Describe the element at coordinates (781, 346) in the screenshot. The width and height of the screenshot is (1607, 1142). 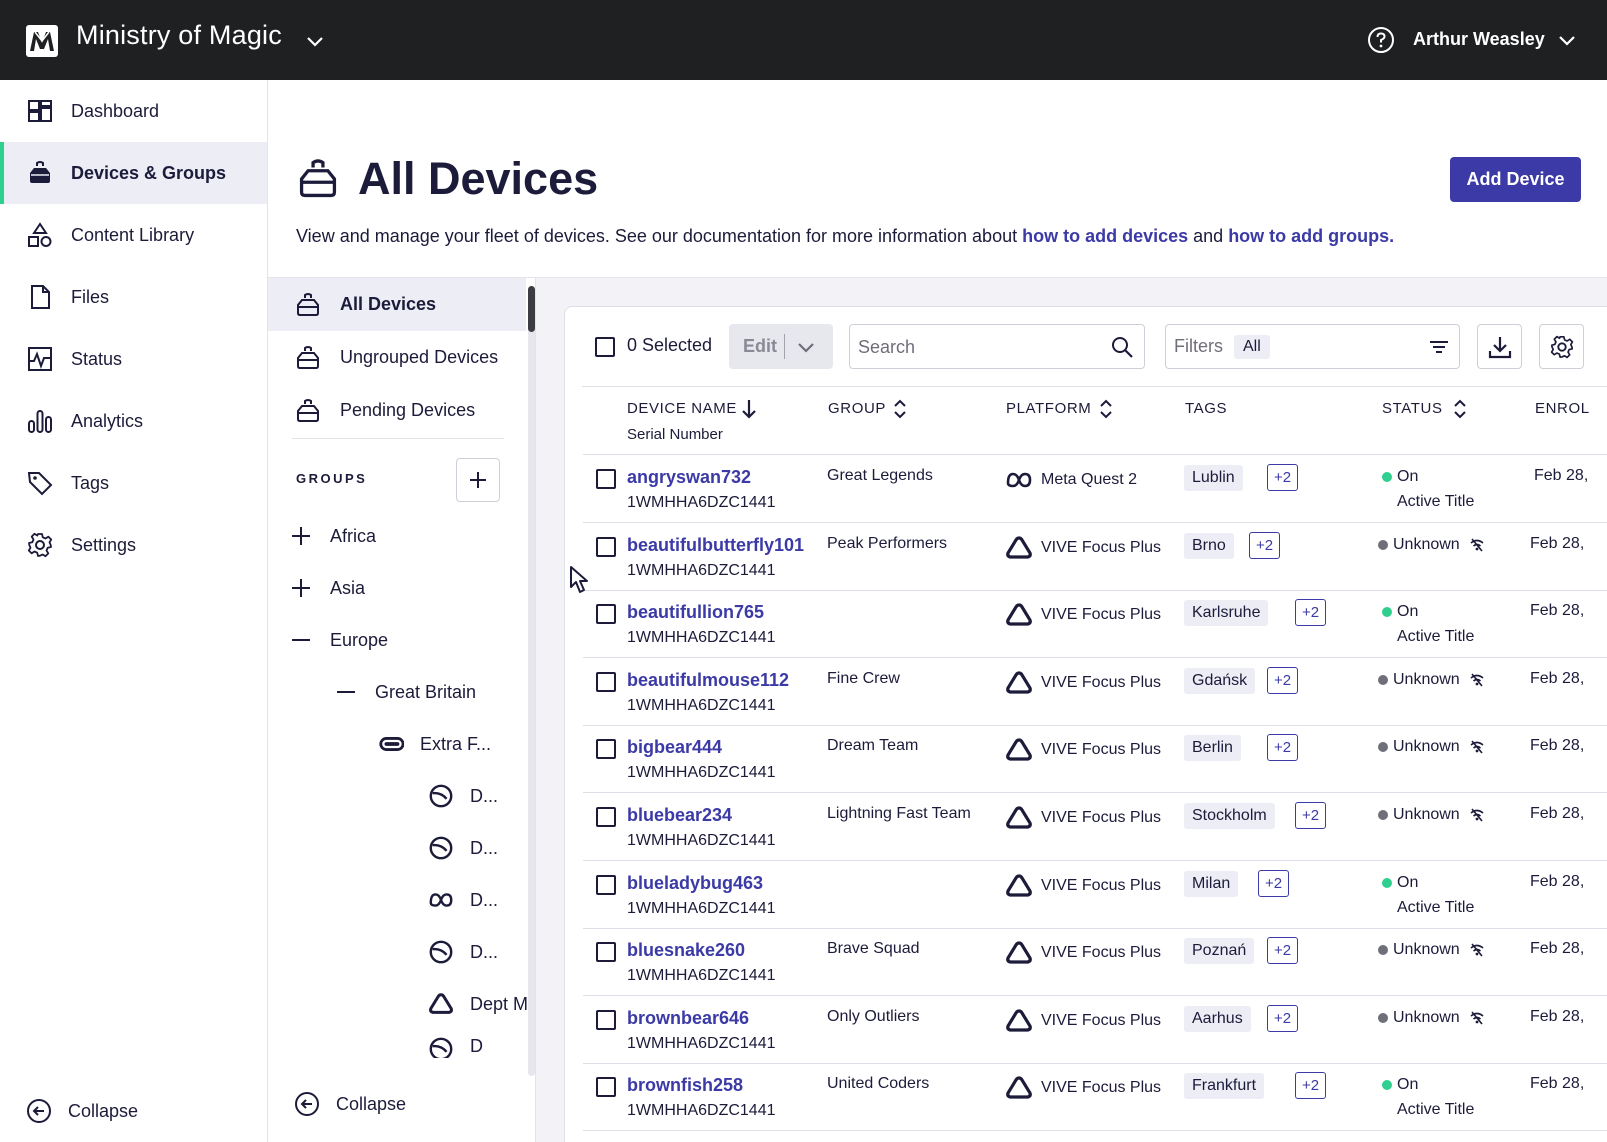
I see `edit-dropdown: Edit` at that location.